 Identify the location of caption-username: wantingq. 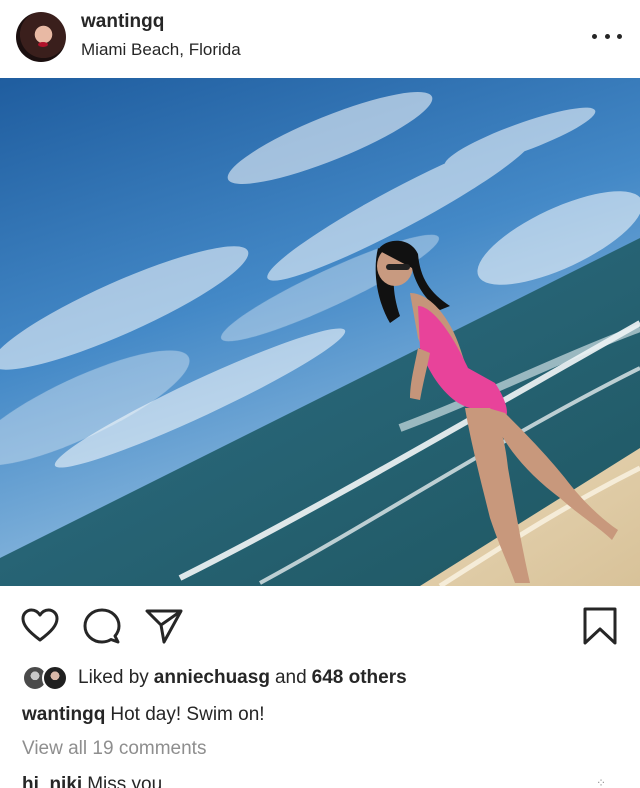
(63, 714).